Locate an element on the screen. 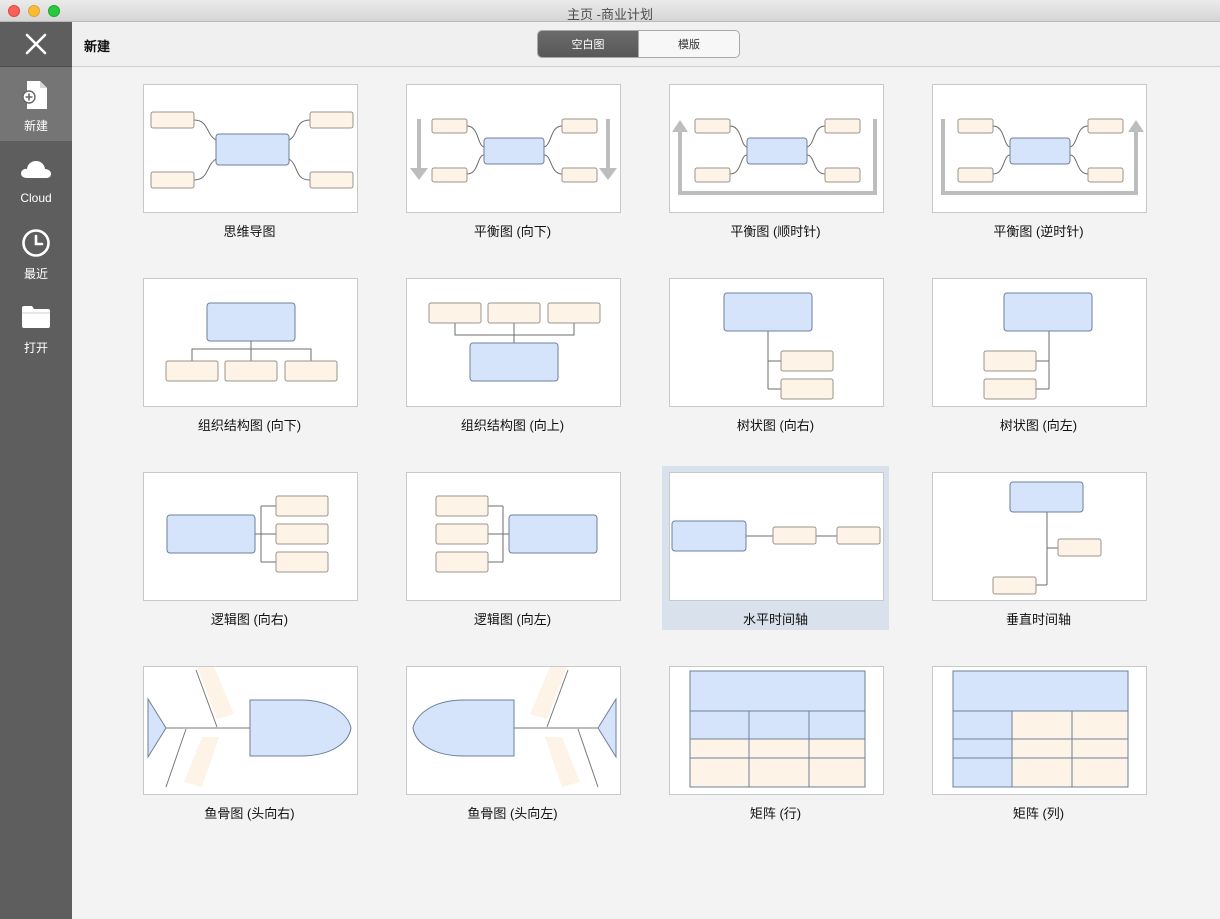  close-button is located at coordinates (36, 44).